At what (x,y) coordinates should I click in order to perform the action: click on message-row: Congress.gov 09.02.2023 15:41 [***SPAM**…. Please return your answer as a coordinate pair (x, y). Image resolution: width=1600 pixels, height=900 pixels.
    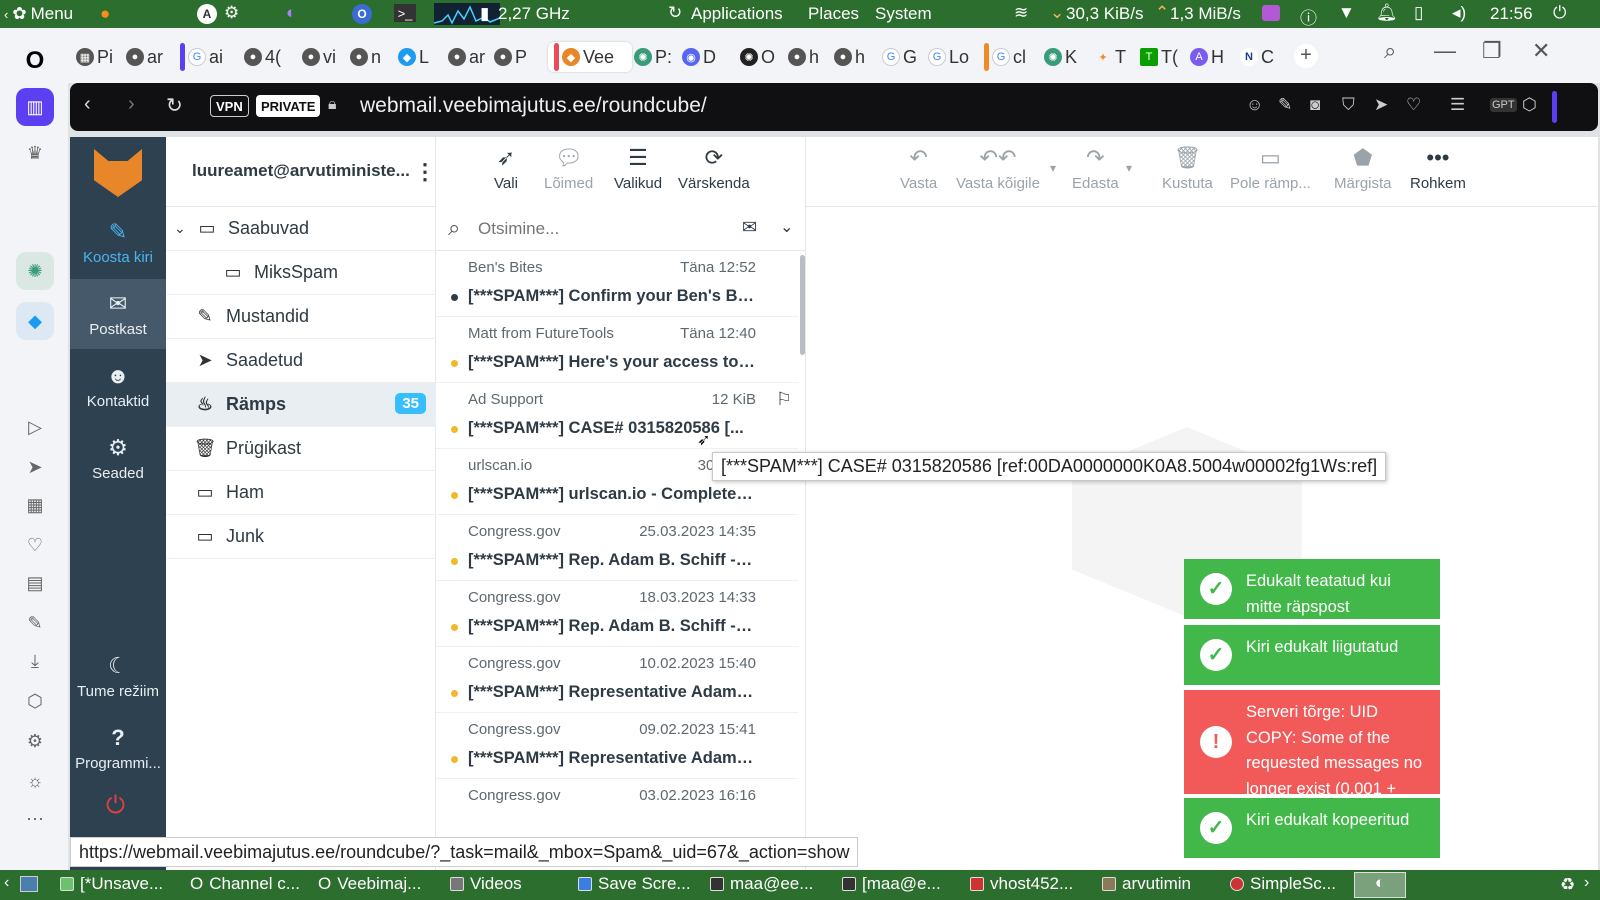
    Looking at the image, I should click on (617, 746).